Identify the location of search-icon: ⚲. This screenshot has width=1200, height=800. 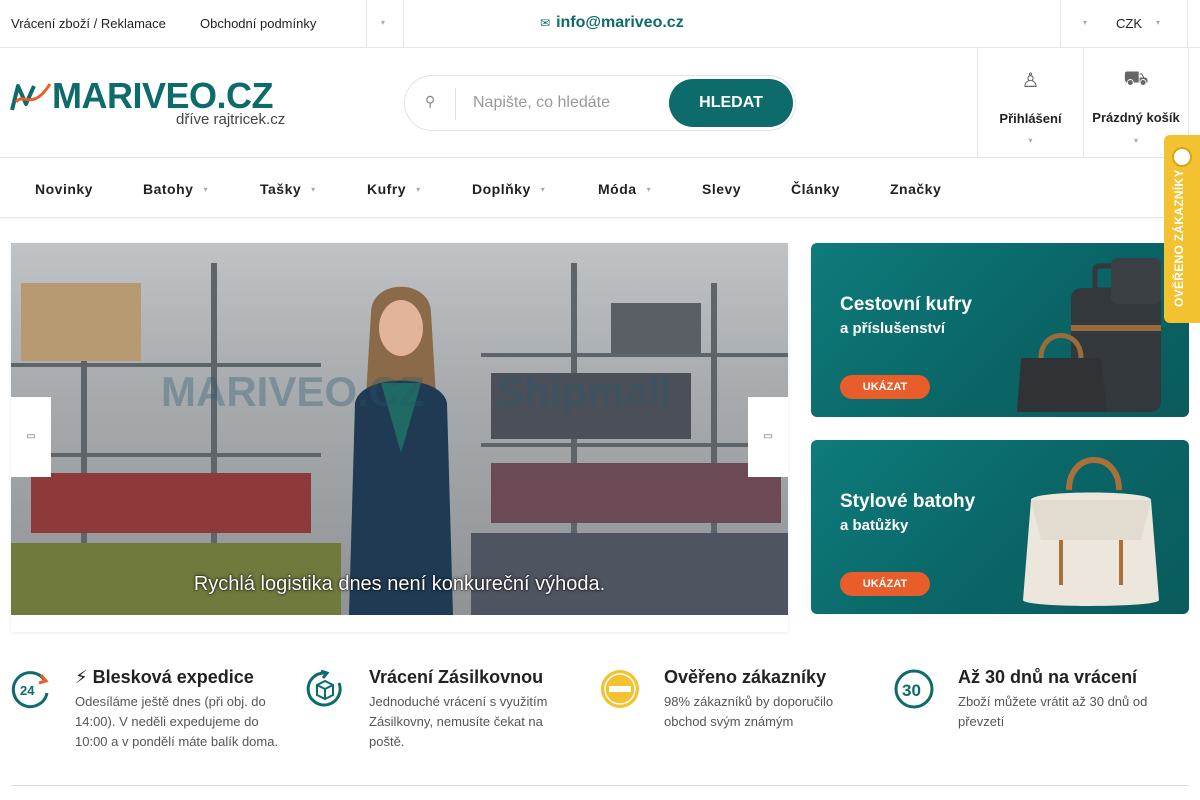
(430, 101).